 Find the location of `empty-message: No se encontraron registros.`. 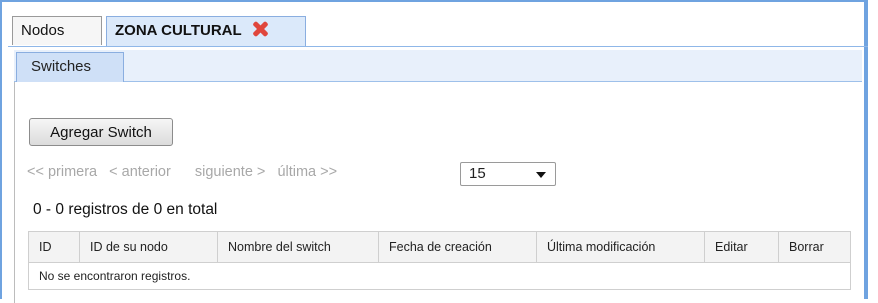

empty-message: No se encontraron registros. is located at coordinates (439, 276).